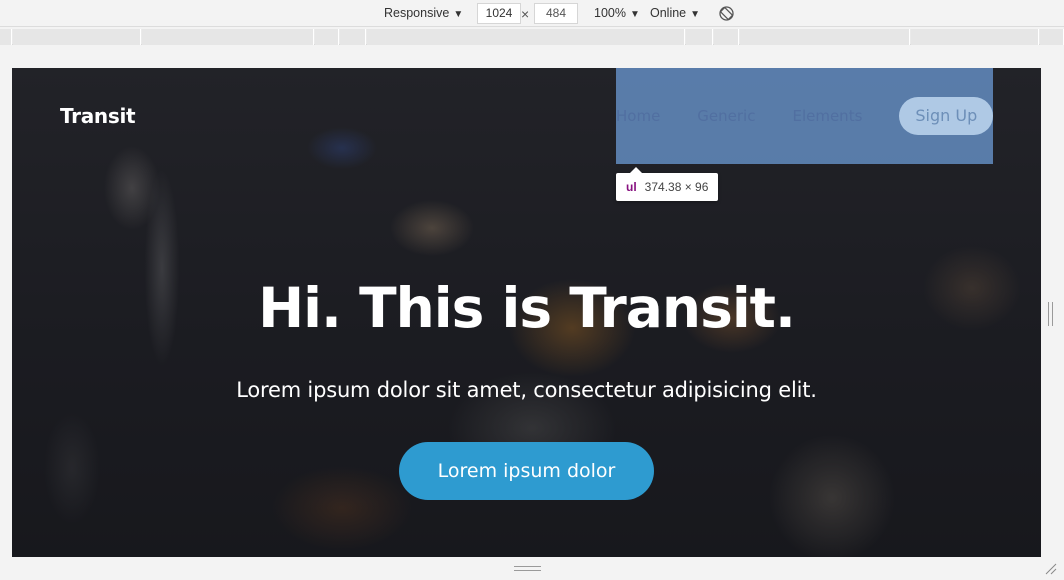 This screenshot has width=1064, height=580. Describe the element at coordinates (610, 13) in the screenshot. I see `zoom-label: 100%` at that location.